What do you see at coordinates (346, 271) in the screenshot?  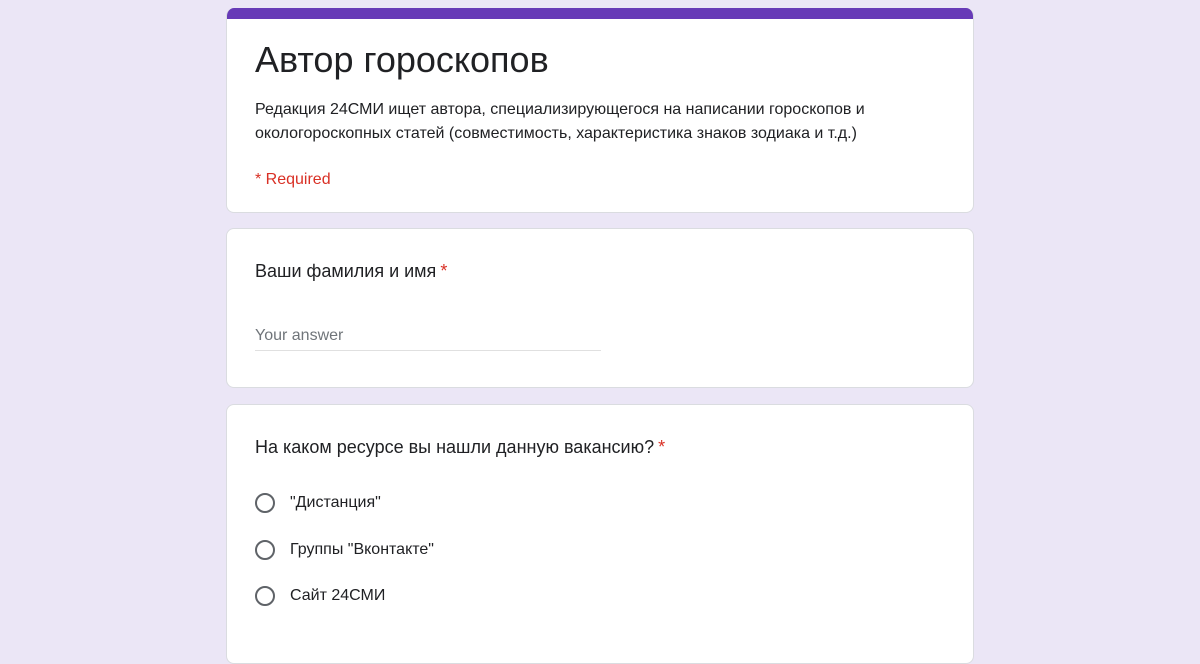 I see `question-title-text: Ваши фамилия и имя` at bounding box center [346, 271].